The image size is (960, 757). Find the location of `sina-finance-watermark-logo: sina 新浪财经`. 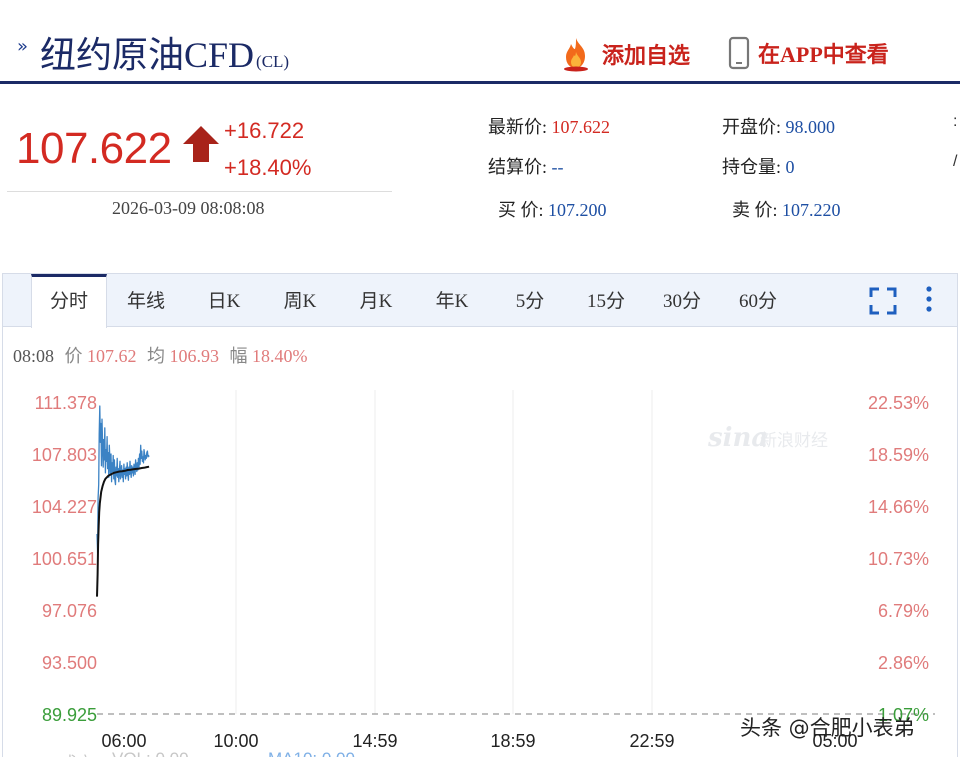

sina-finance-watermark-logo: sina 新浪财经 is located at coordinates (767, 438).